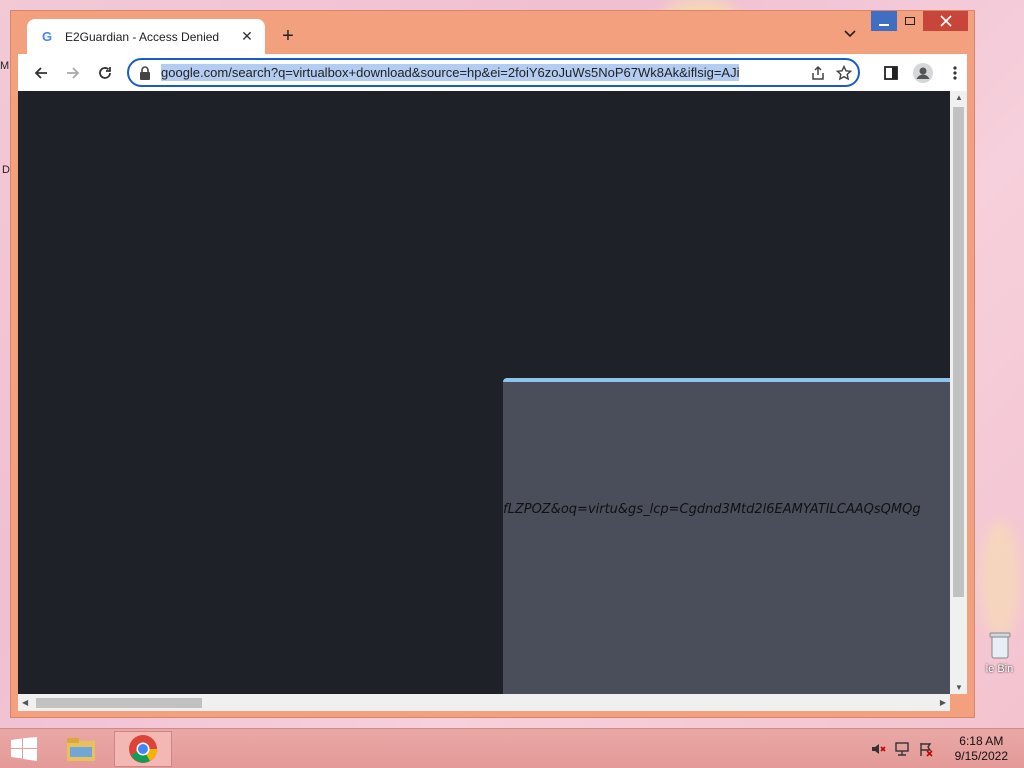 The image size is (1024, 768). I want to click on taskbar: 6:18 AM 9/15/2022, so click(512, 748).